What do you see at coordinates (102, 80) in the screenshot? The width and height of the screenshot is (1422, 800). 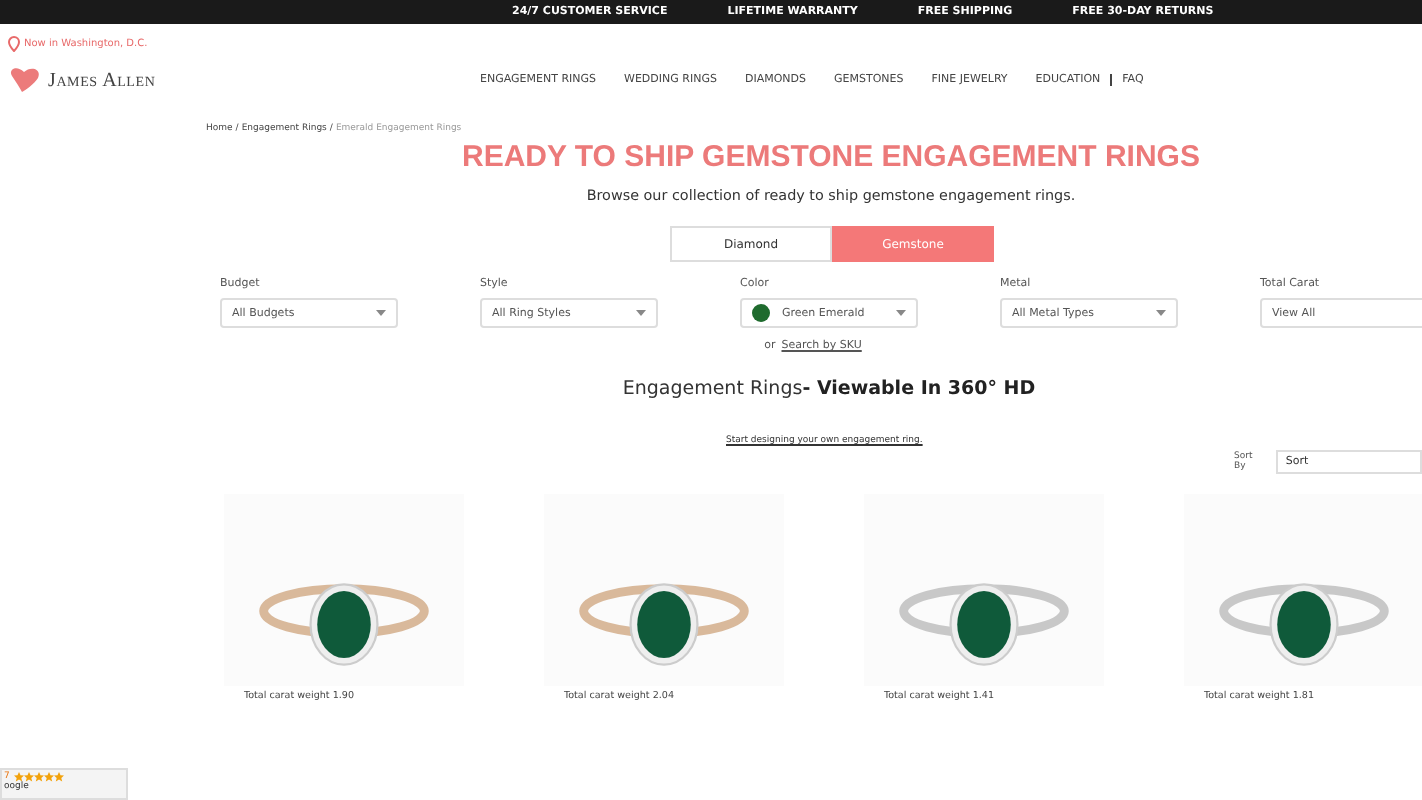 I see `brand-logo: James Allen` at bounding box center [102, 80].